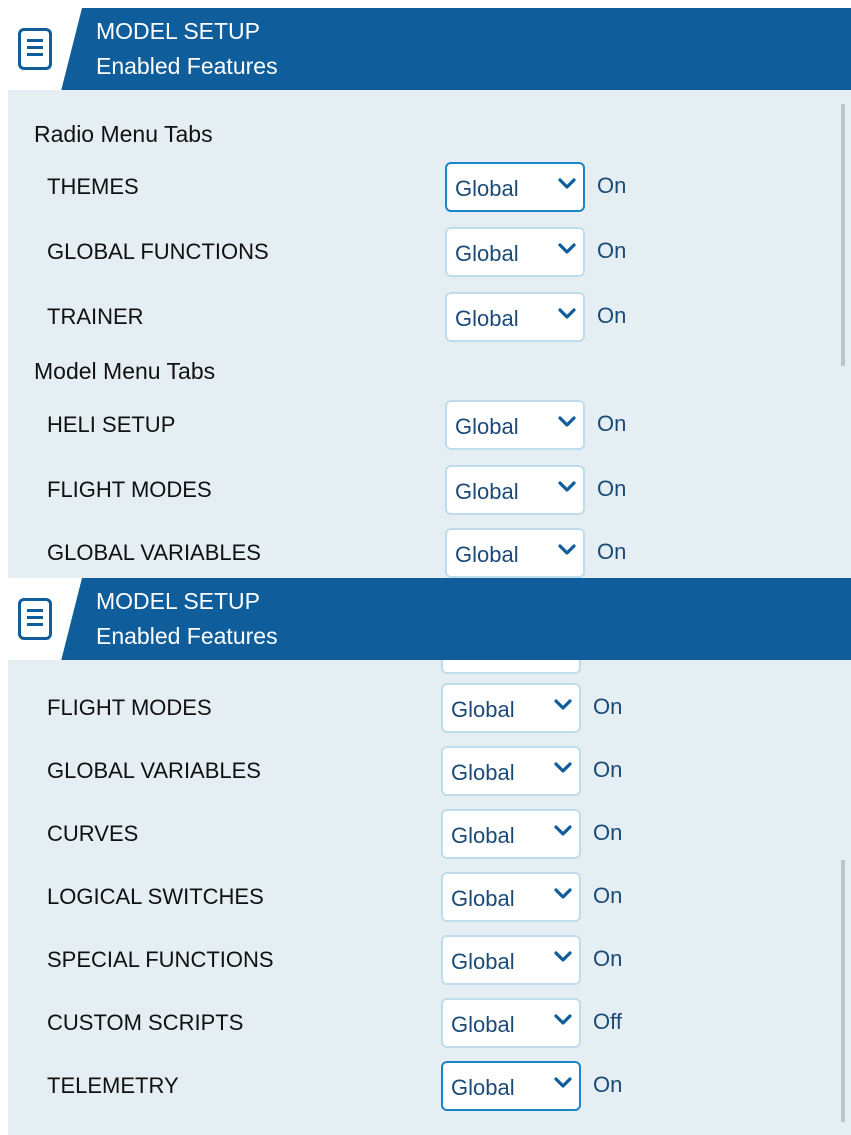  I want to click on row-curves: CURVES Global On, so click(408, 836).